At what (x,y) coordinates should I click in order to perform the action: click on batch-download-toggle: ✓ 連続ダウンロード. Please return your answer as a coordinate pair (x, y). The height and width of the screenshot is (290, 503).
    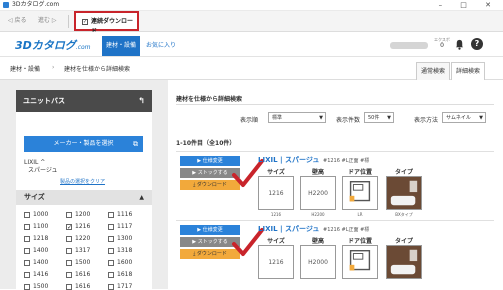
    Looking at the image, I should click on (106, 23).